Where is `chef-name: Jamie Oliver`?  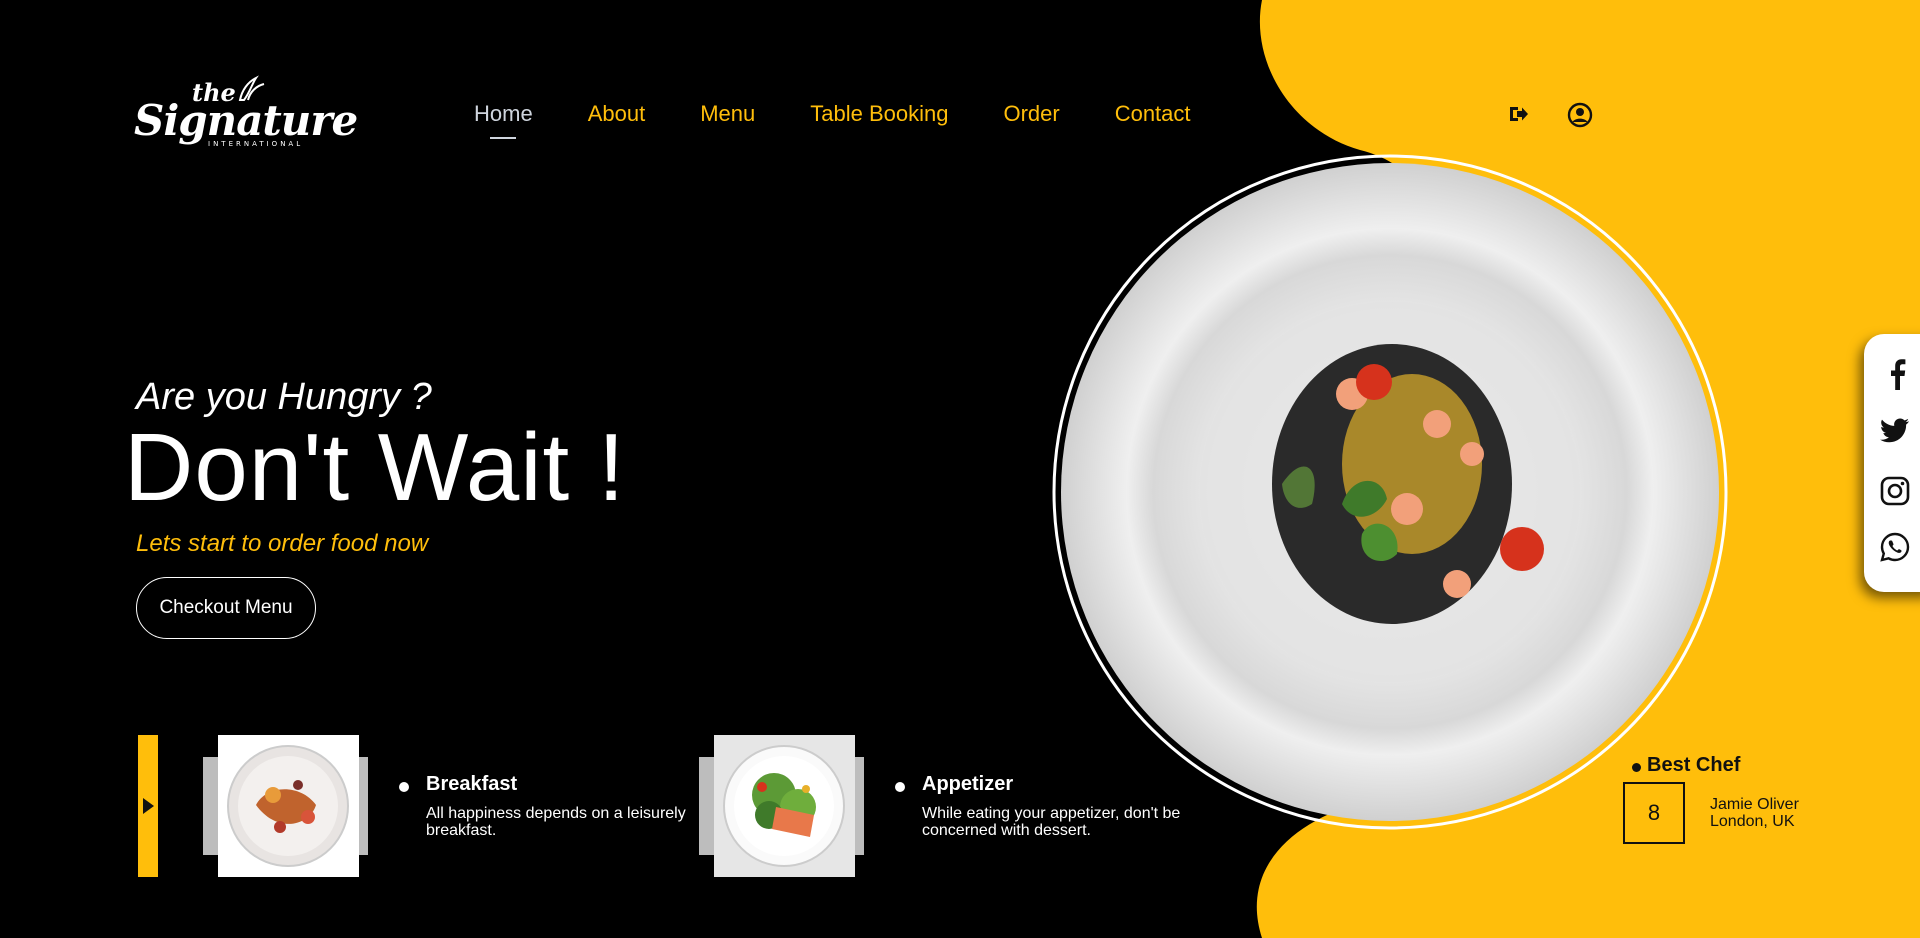
chef-name: Jamie Oliver is located at coordinates (1754, 804).